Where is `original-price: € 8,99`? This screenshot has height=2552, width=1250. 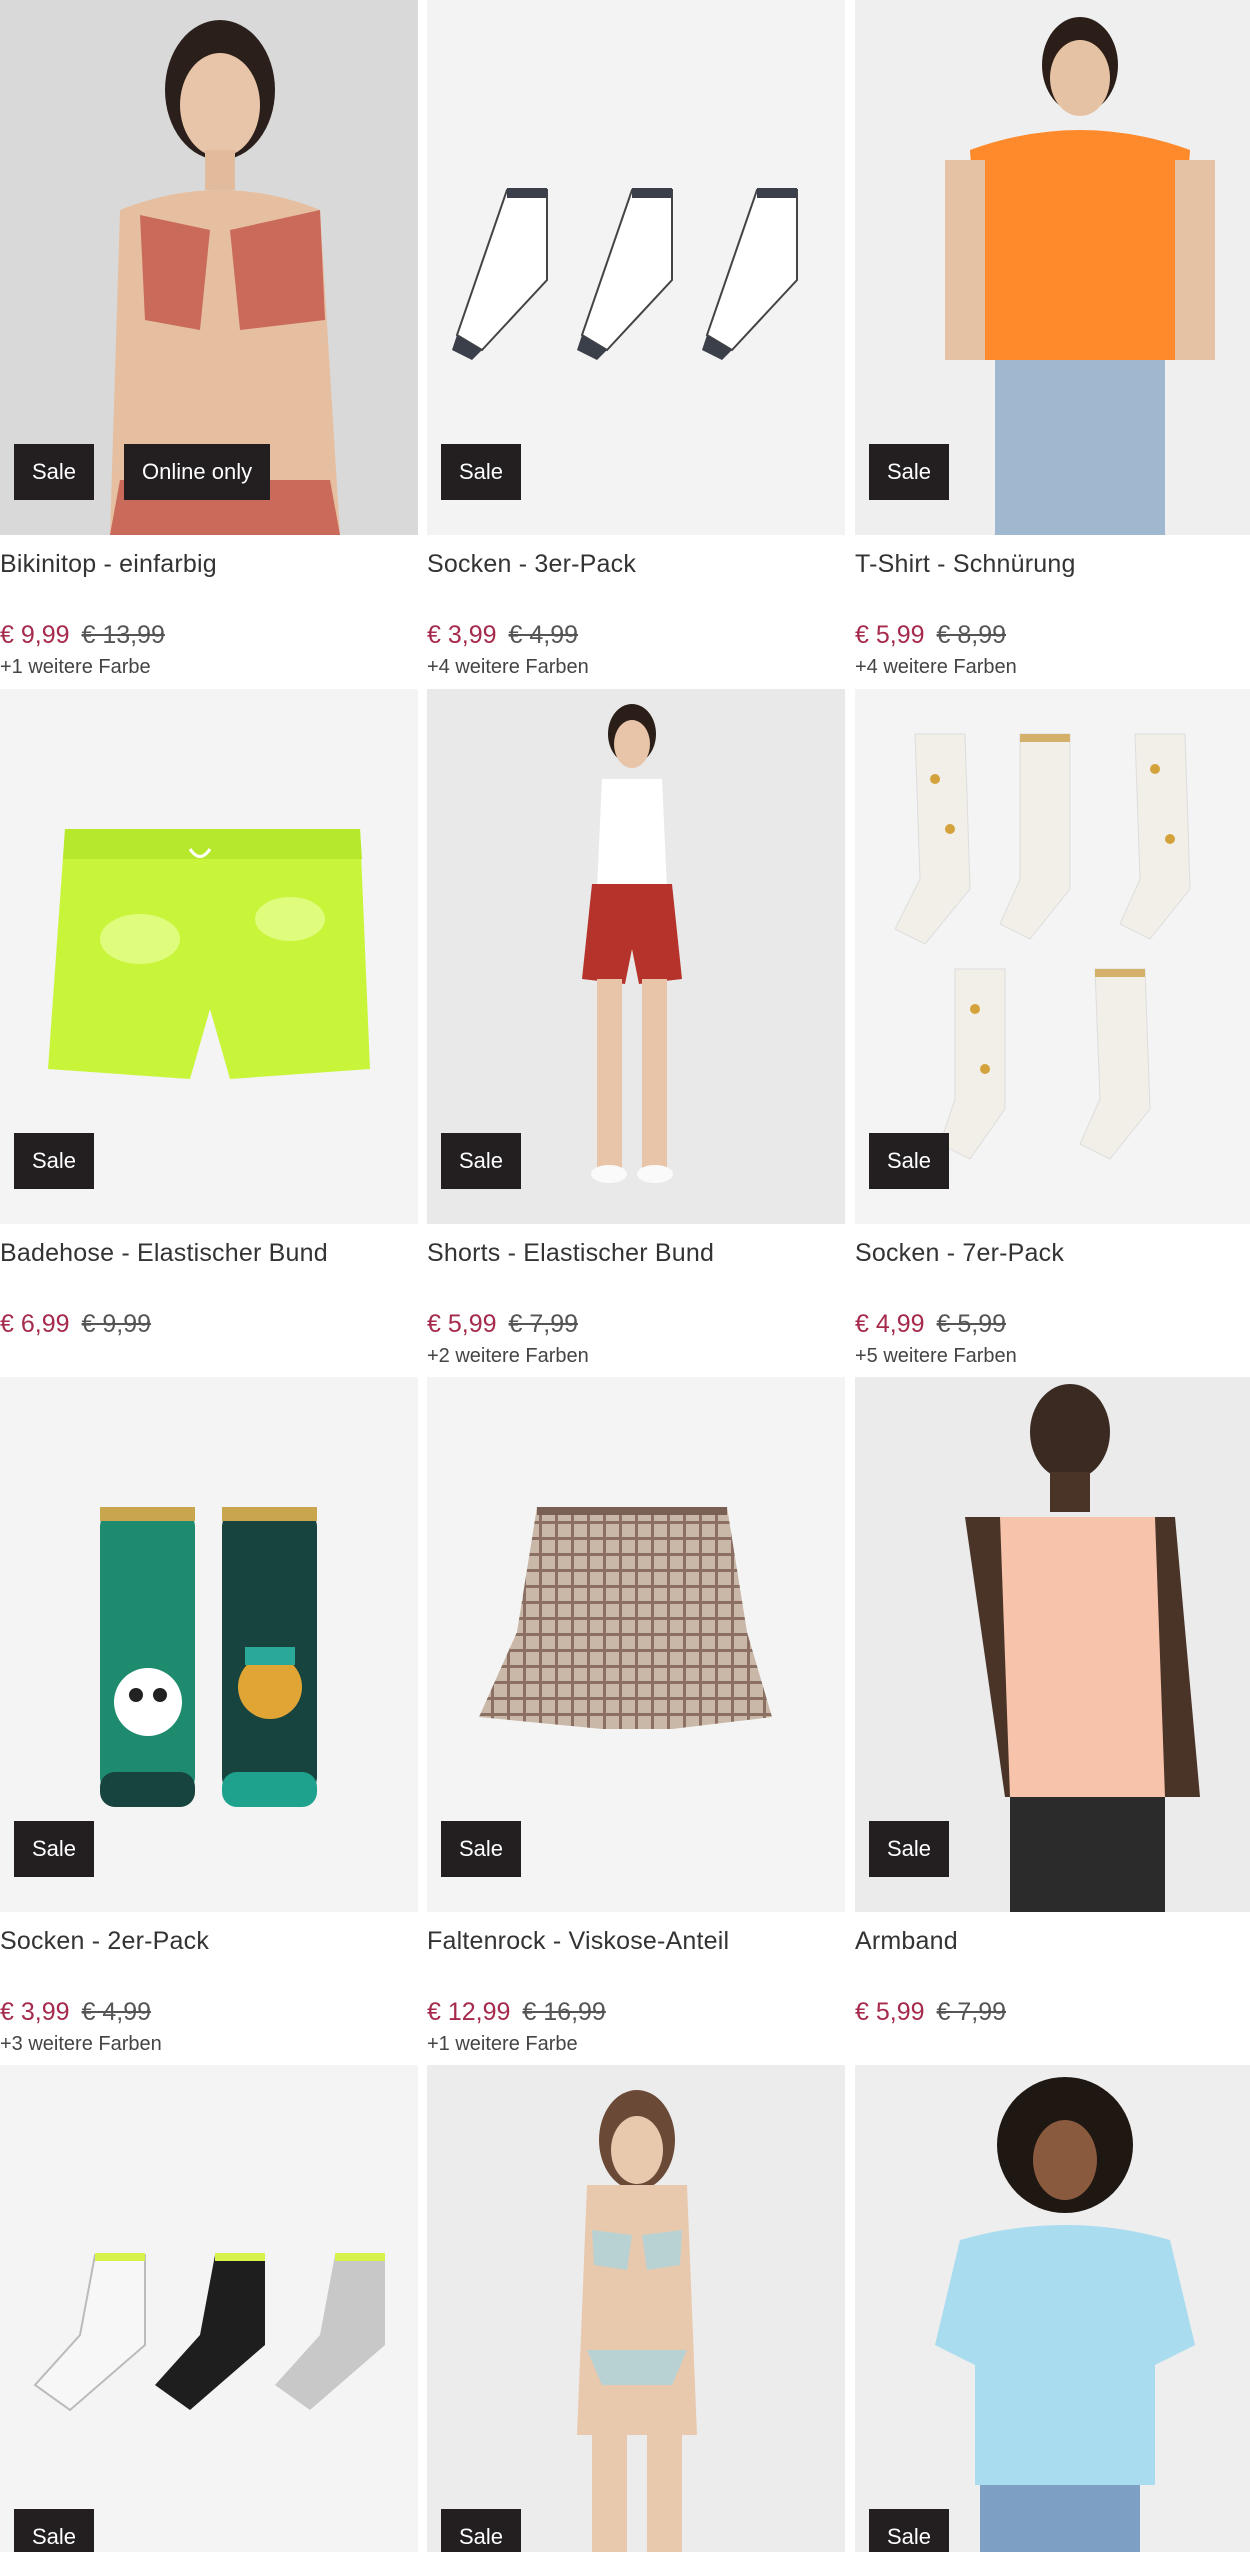 original-price: € 8,99 is located at coordinates (971, 635).